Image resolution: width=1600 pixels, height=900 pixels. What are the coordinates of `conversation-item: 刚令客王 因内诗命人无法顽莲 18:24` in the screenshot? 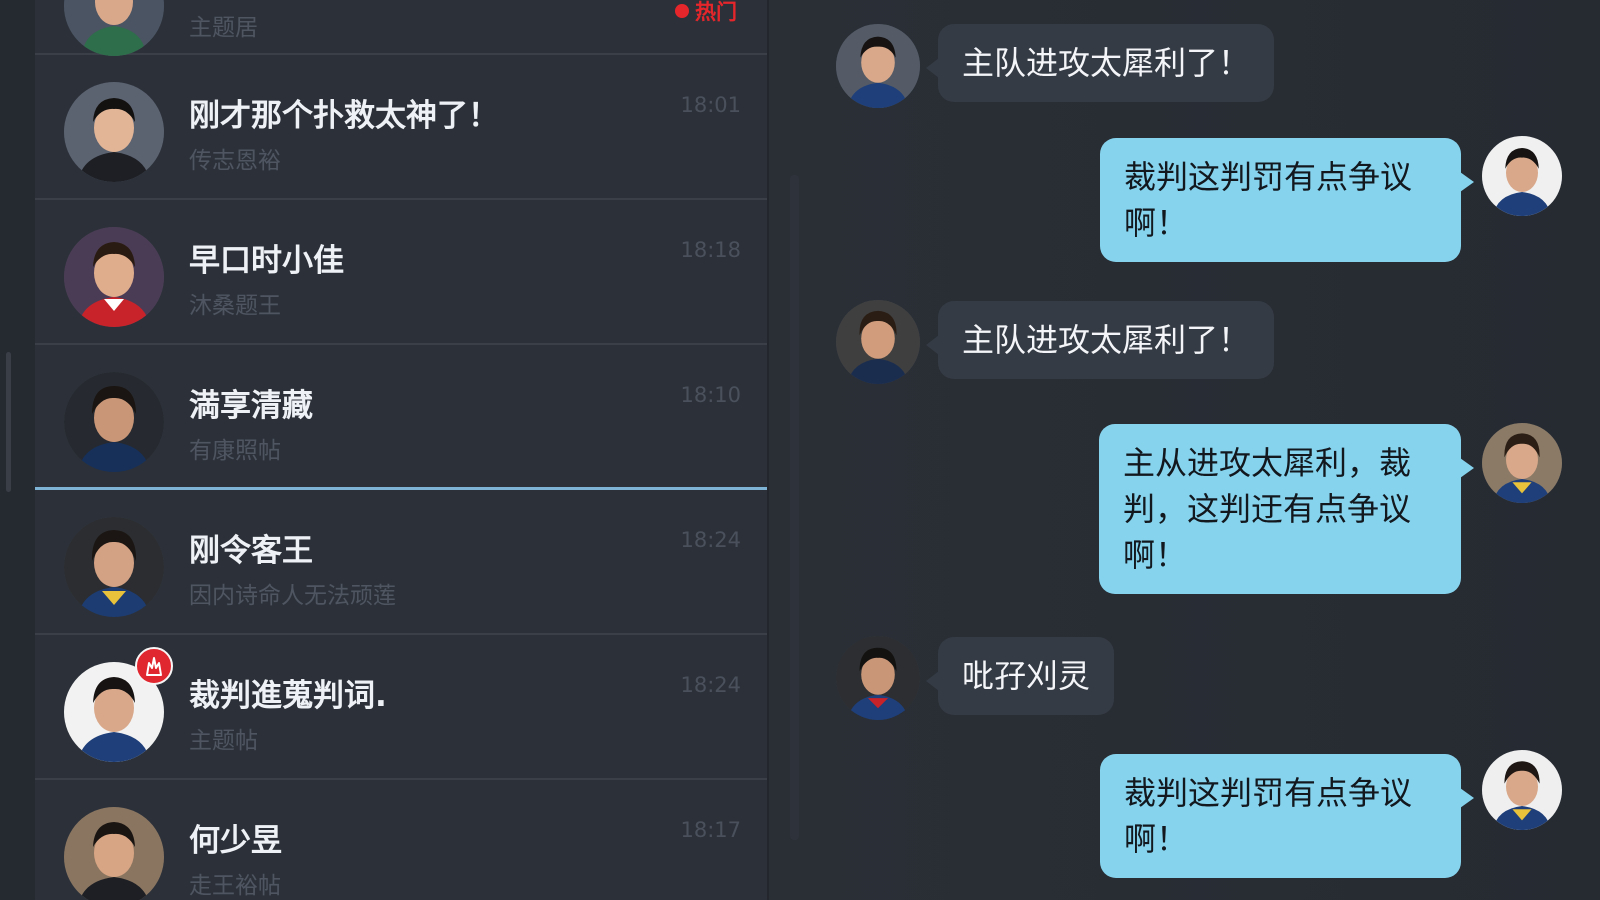 It's located at (401, 562).